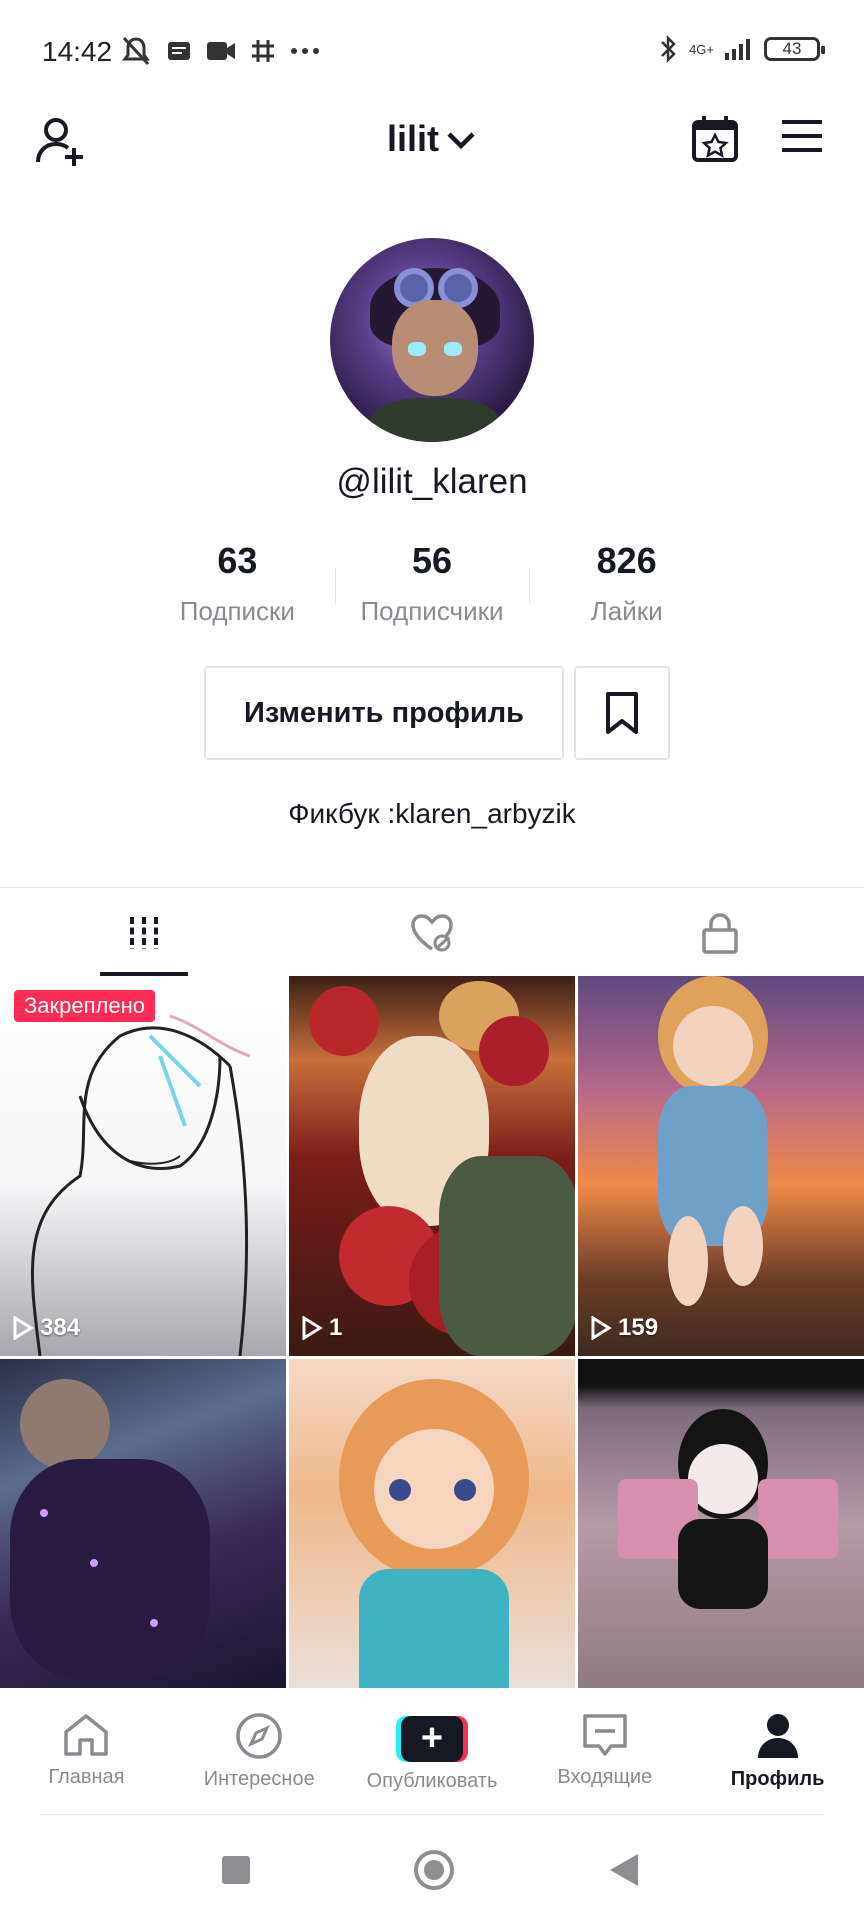 This screenshot has height=1920, width=864. What do you see at coordinates (60, 1327) in the screenshot?
I see `view-count-text: 384` at bounding box center [60, 1327].